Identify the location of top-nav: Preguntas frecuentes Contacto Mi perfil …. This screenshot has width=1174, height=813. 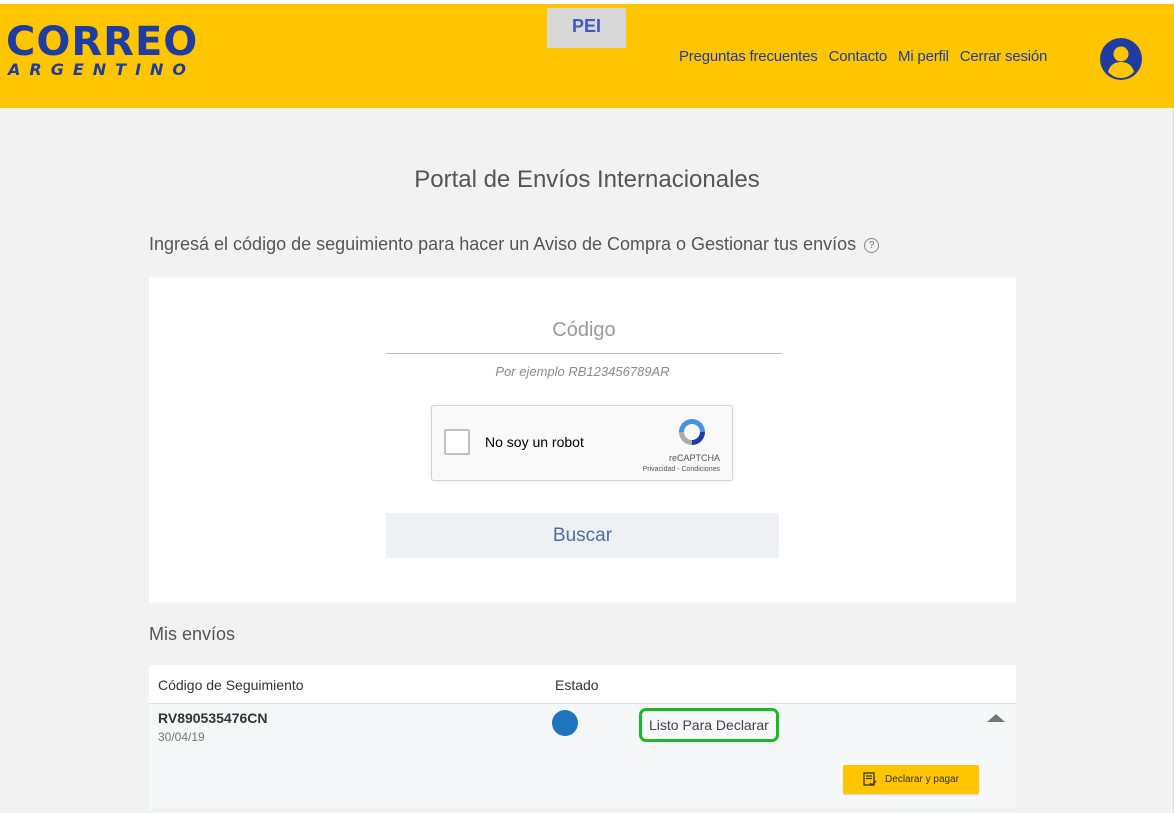
(863, 56).